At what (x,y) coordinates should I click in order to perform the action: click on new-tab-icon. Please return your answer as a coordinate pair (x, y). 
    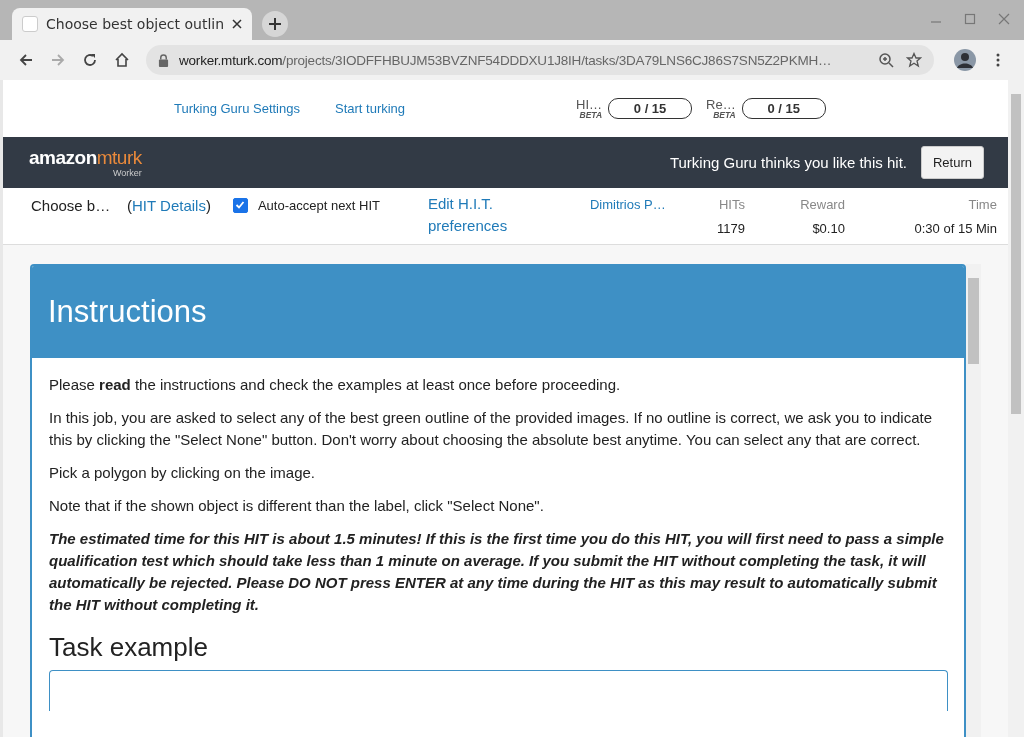
    Looking at the image, I should click on (275, 24).